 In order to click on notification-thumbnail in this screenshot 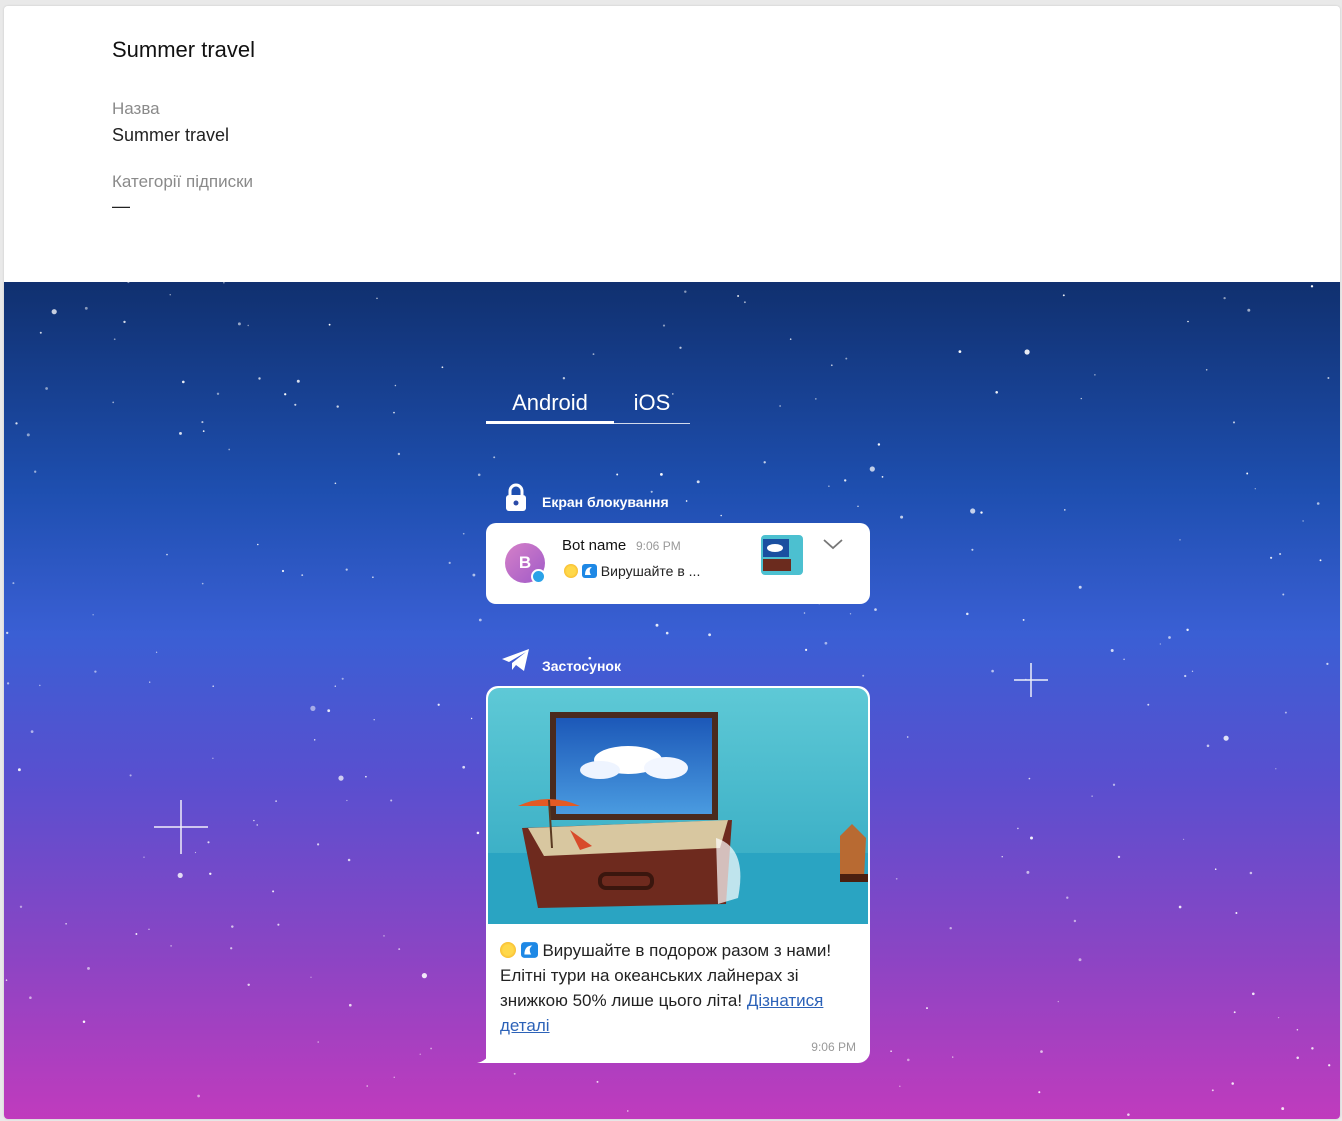, I will do `click(782, 555)`.